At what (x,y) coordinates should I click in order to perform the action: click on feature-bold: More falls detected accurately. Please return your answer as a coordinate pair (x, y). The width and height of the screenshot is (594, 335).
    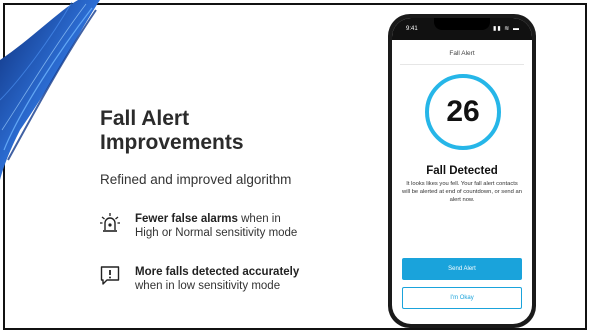
    Looking at the image, I should click on (217, 272).